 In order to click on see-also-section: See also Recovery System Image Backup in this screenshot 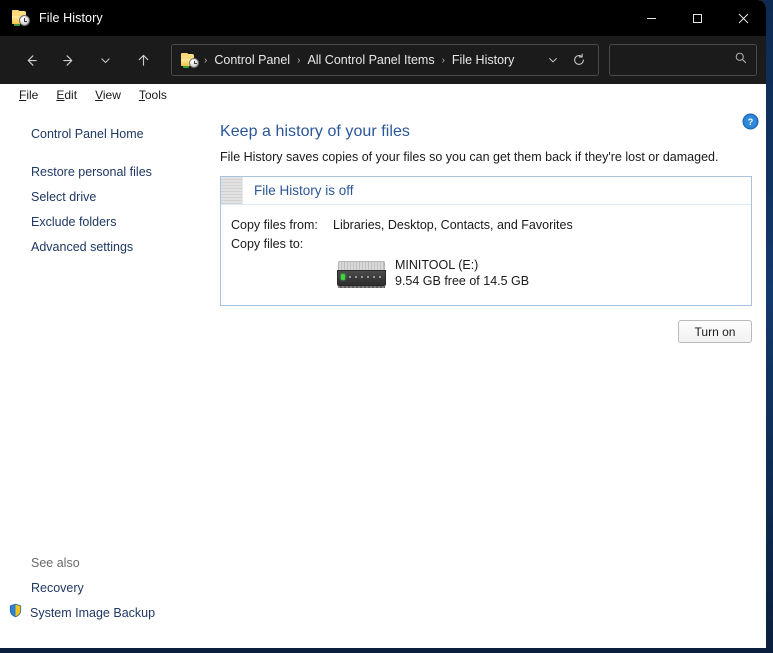, I will do `click(107, 602)`.